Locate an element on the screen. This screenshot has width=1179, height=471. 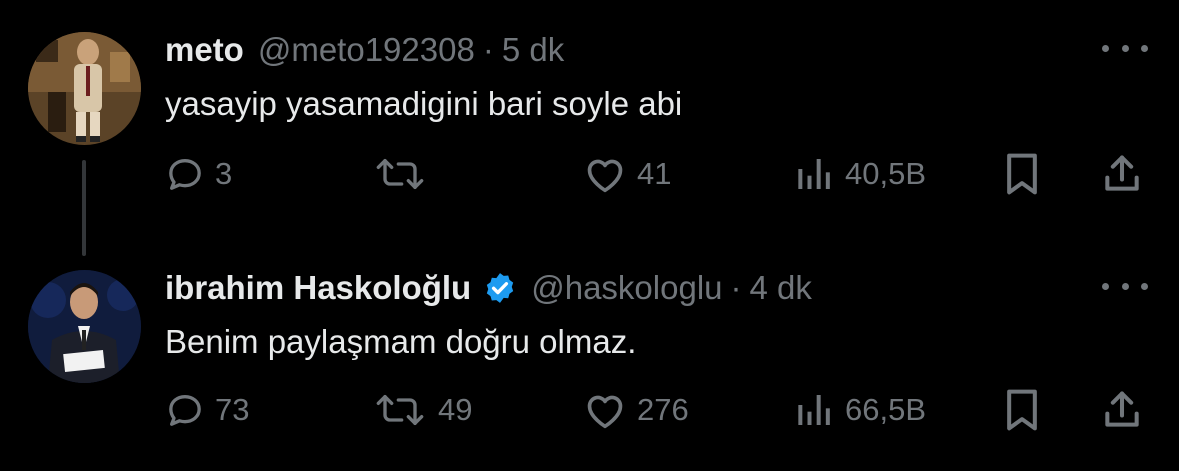
tweet-text: yasayip yasamadigini bari soyle abi is located at coordinates (424, 103).